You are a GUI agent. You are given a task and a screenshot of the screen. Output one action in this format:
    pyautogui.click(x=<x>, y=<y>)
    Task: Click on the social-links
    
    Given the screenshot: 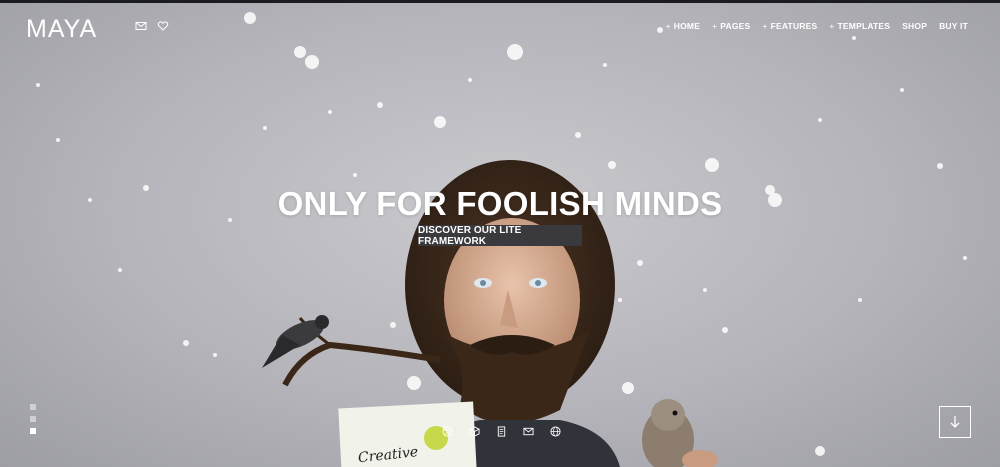 What is the action you would take?
    pyautogui.click(x=501, y=431)
    